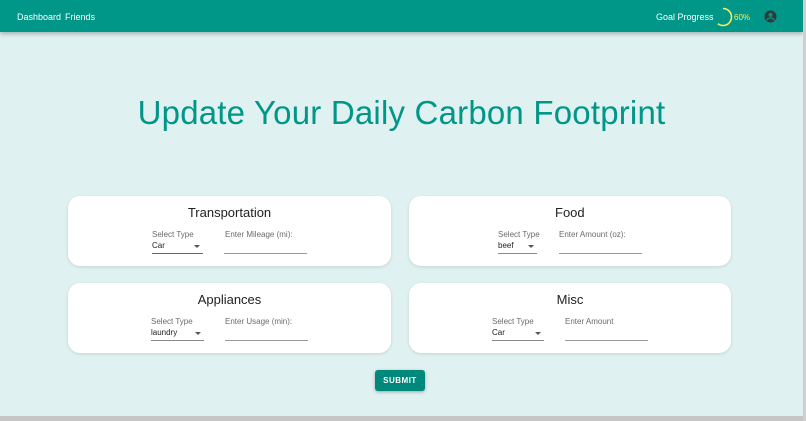 The height and width of the screenshot is (421, 806). I want to click on account-circle-icon, so click(770, 16).